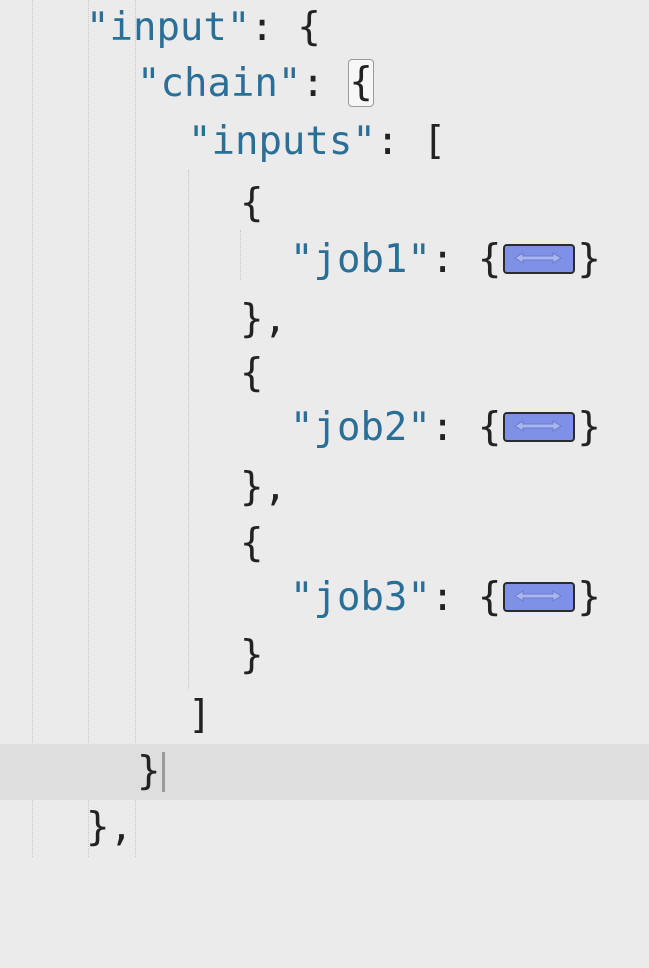  I want to click on code-line: "inputs": [, so click(324, 142).